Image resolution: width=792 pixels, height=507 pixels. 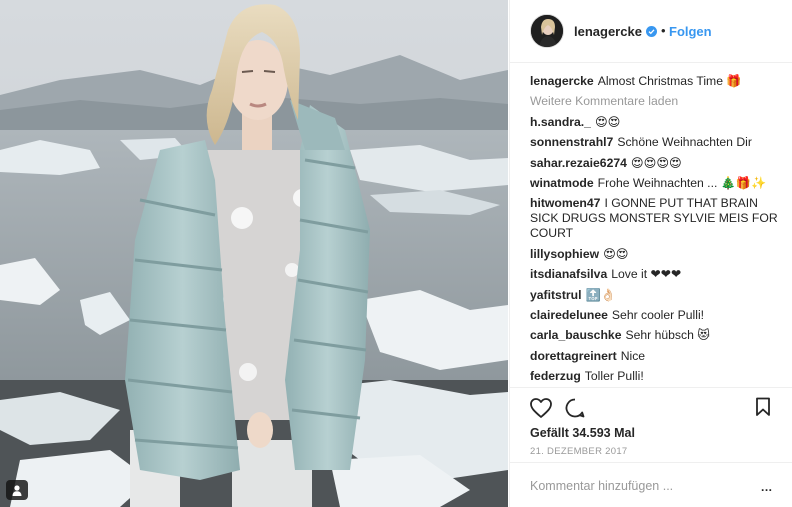 I want to click on comment-text: Nice, so click(x=633, y=355).